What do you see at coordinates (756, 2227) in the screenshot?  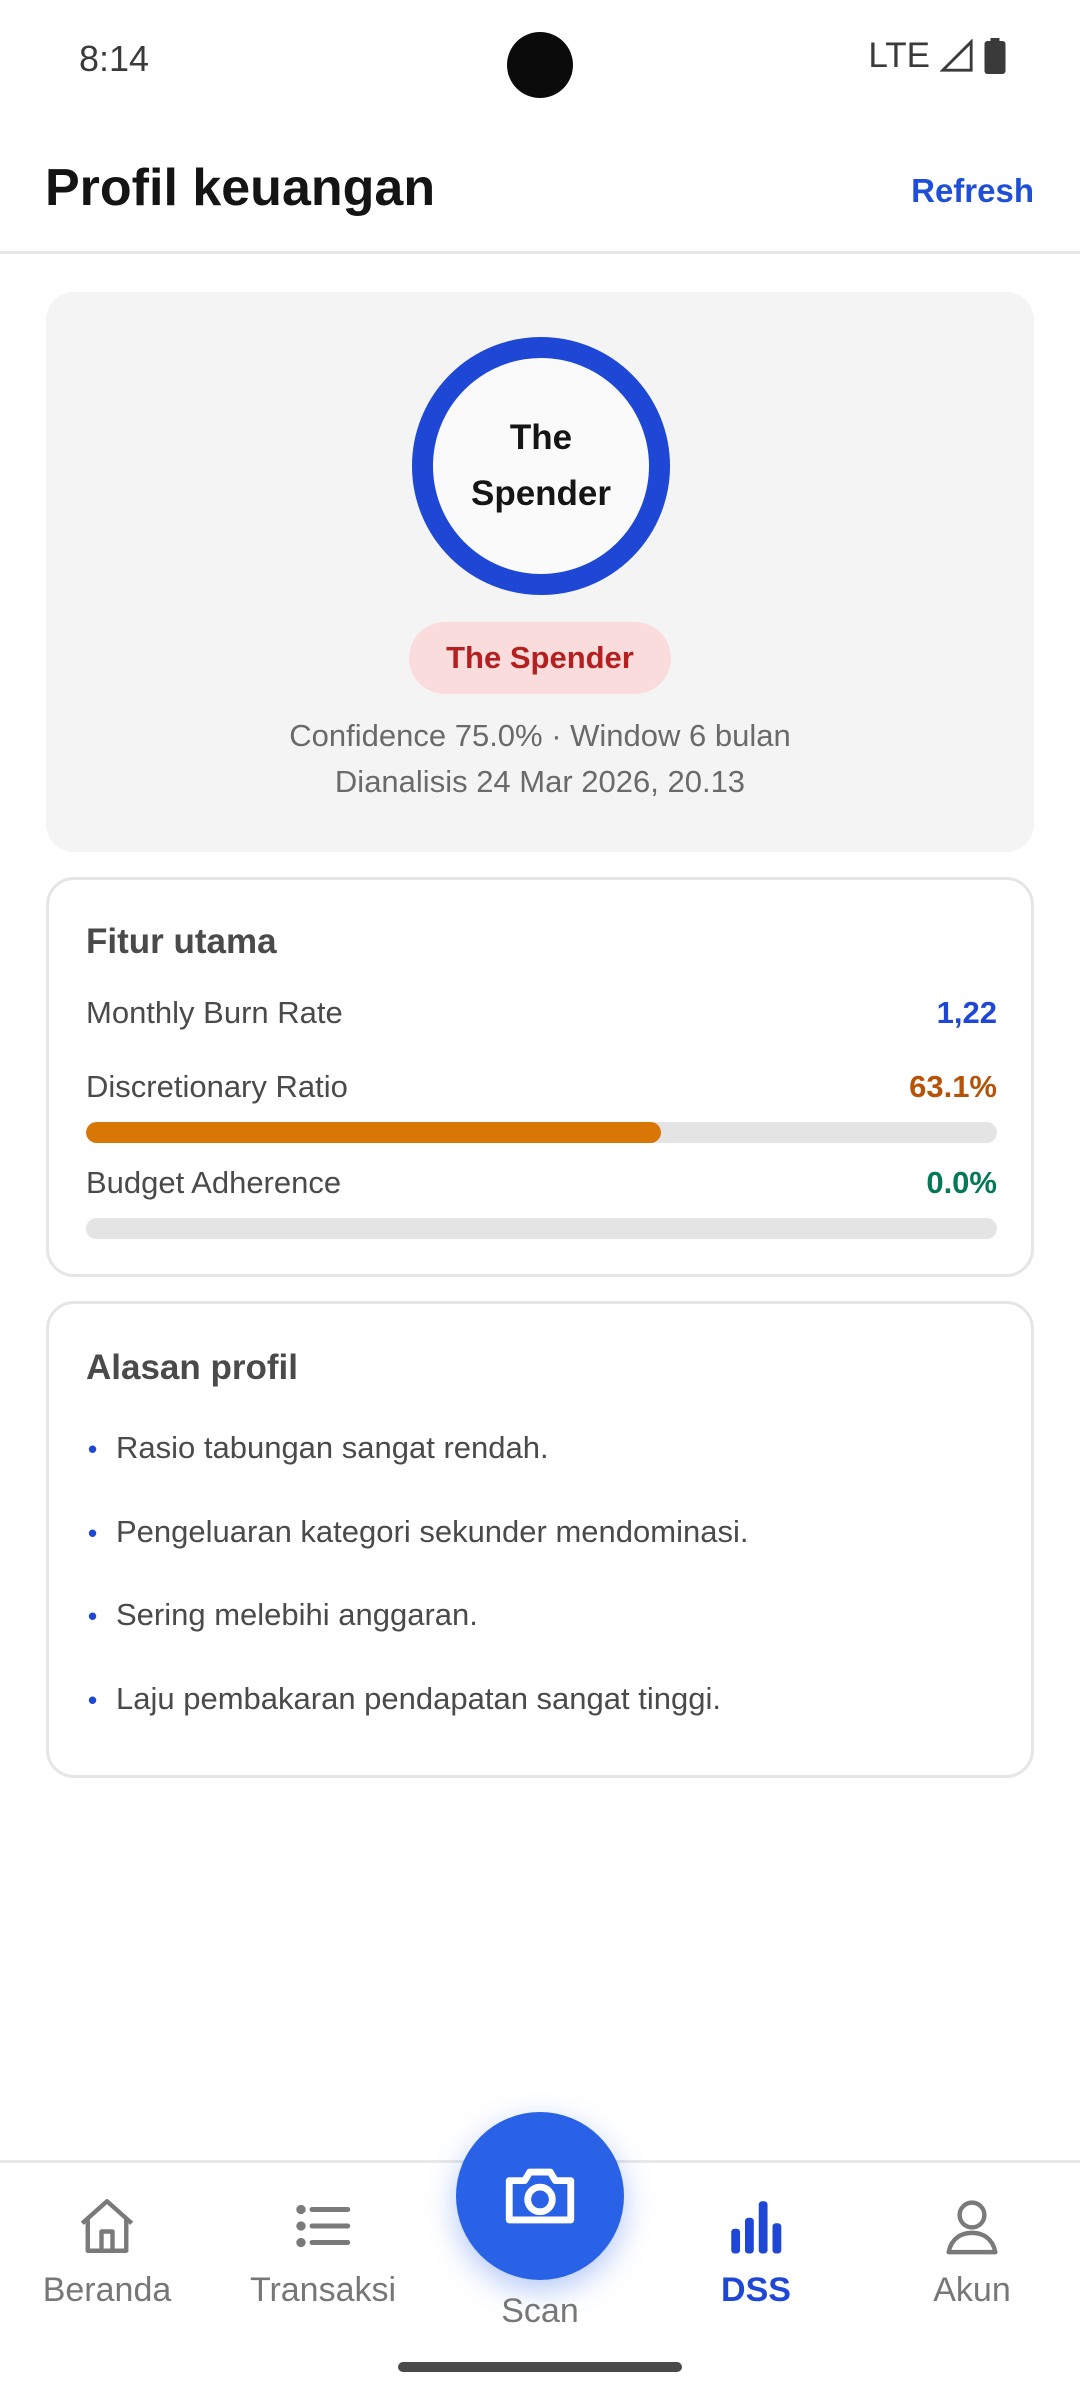 I see `bar-chart-icon` at bounding box center [756, 2227].